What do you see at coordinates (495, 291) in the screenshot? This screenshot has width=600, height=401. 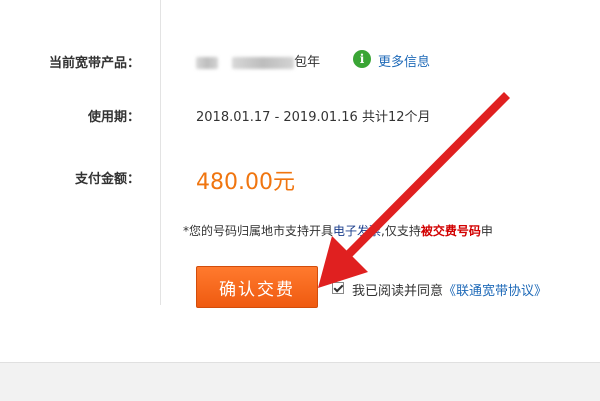 I see `agreement-link: 《联通宽带协议》` at bounding box center [495, 291].